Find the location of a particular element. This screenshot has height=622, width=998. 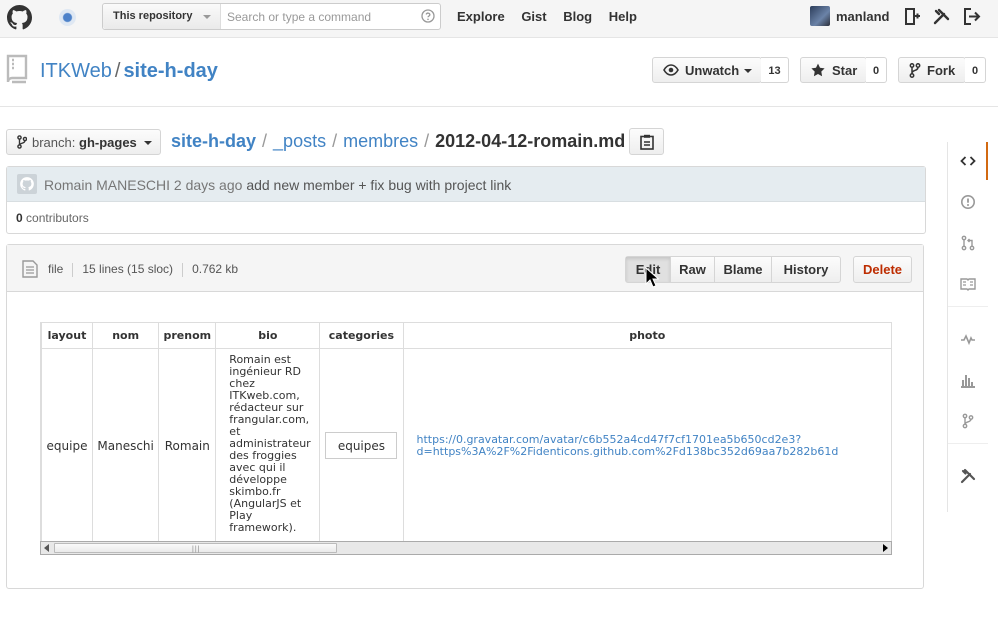

sidebar-item-settings is located at coordinates (968, 476).